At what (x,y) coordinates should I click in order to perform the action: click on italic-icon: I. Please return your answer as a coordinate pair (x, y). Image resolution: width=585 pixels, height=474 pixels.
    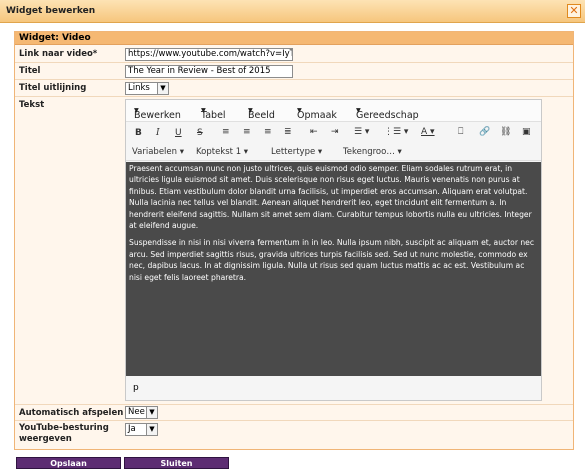
    Looking at the image, I should click on (158, 133).